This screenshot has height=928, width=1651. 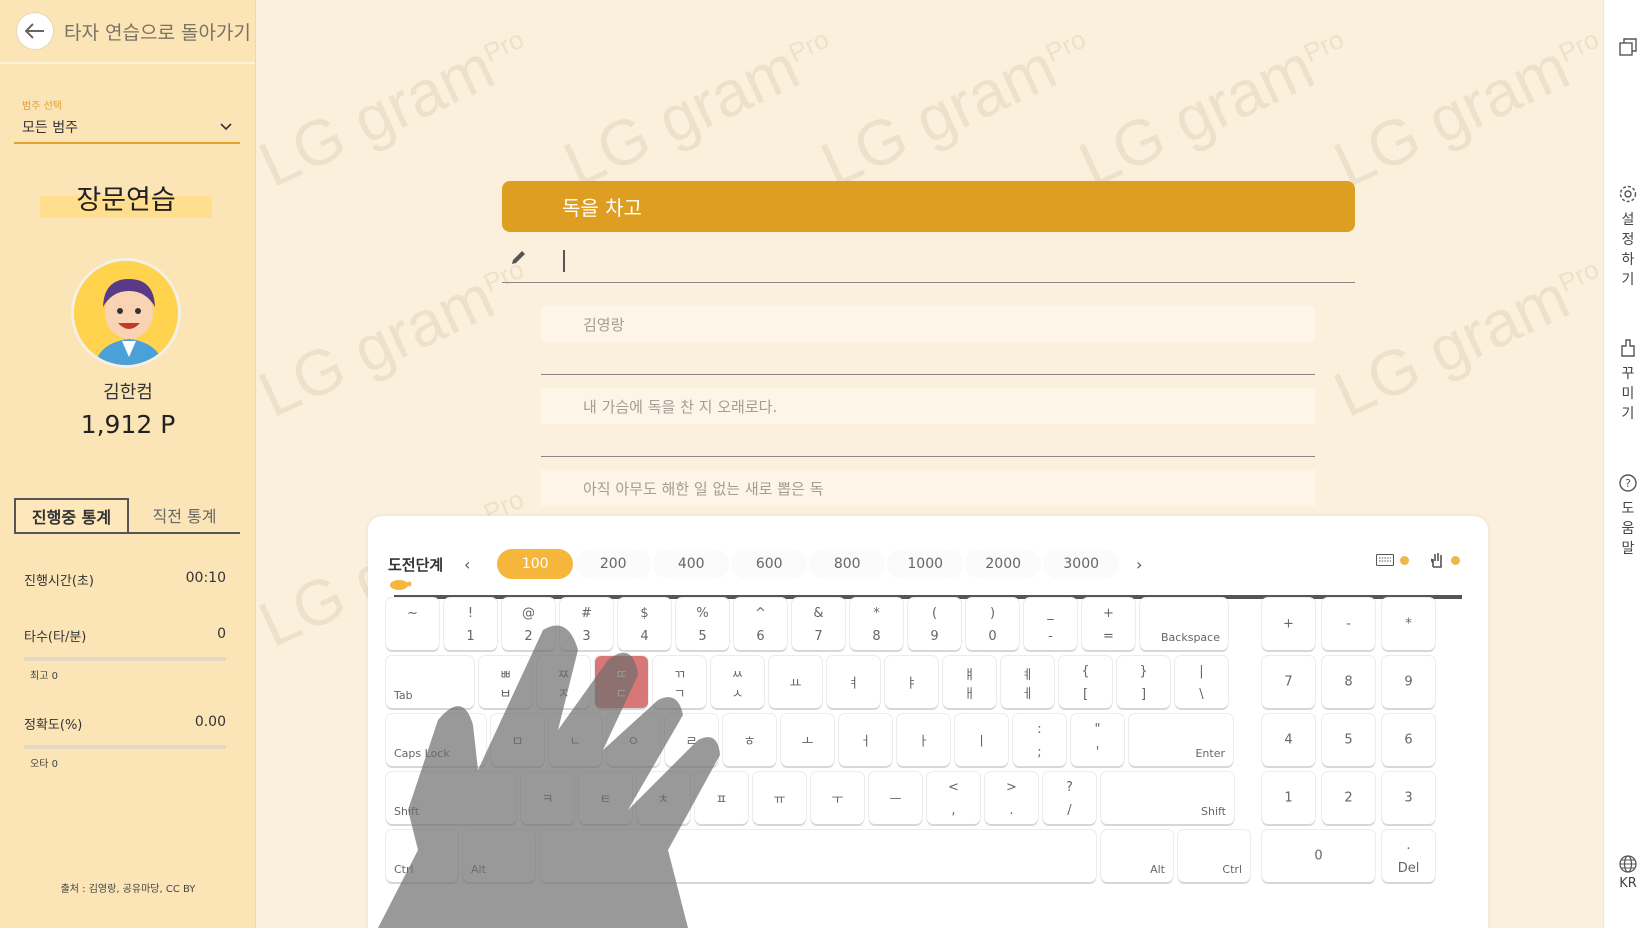 What do you see at coordinates (928, 261) in the screenshot?
I see `typing-input` at bounding box center [928, 261].